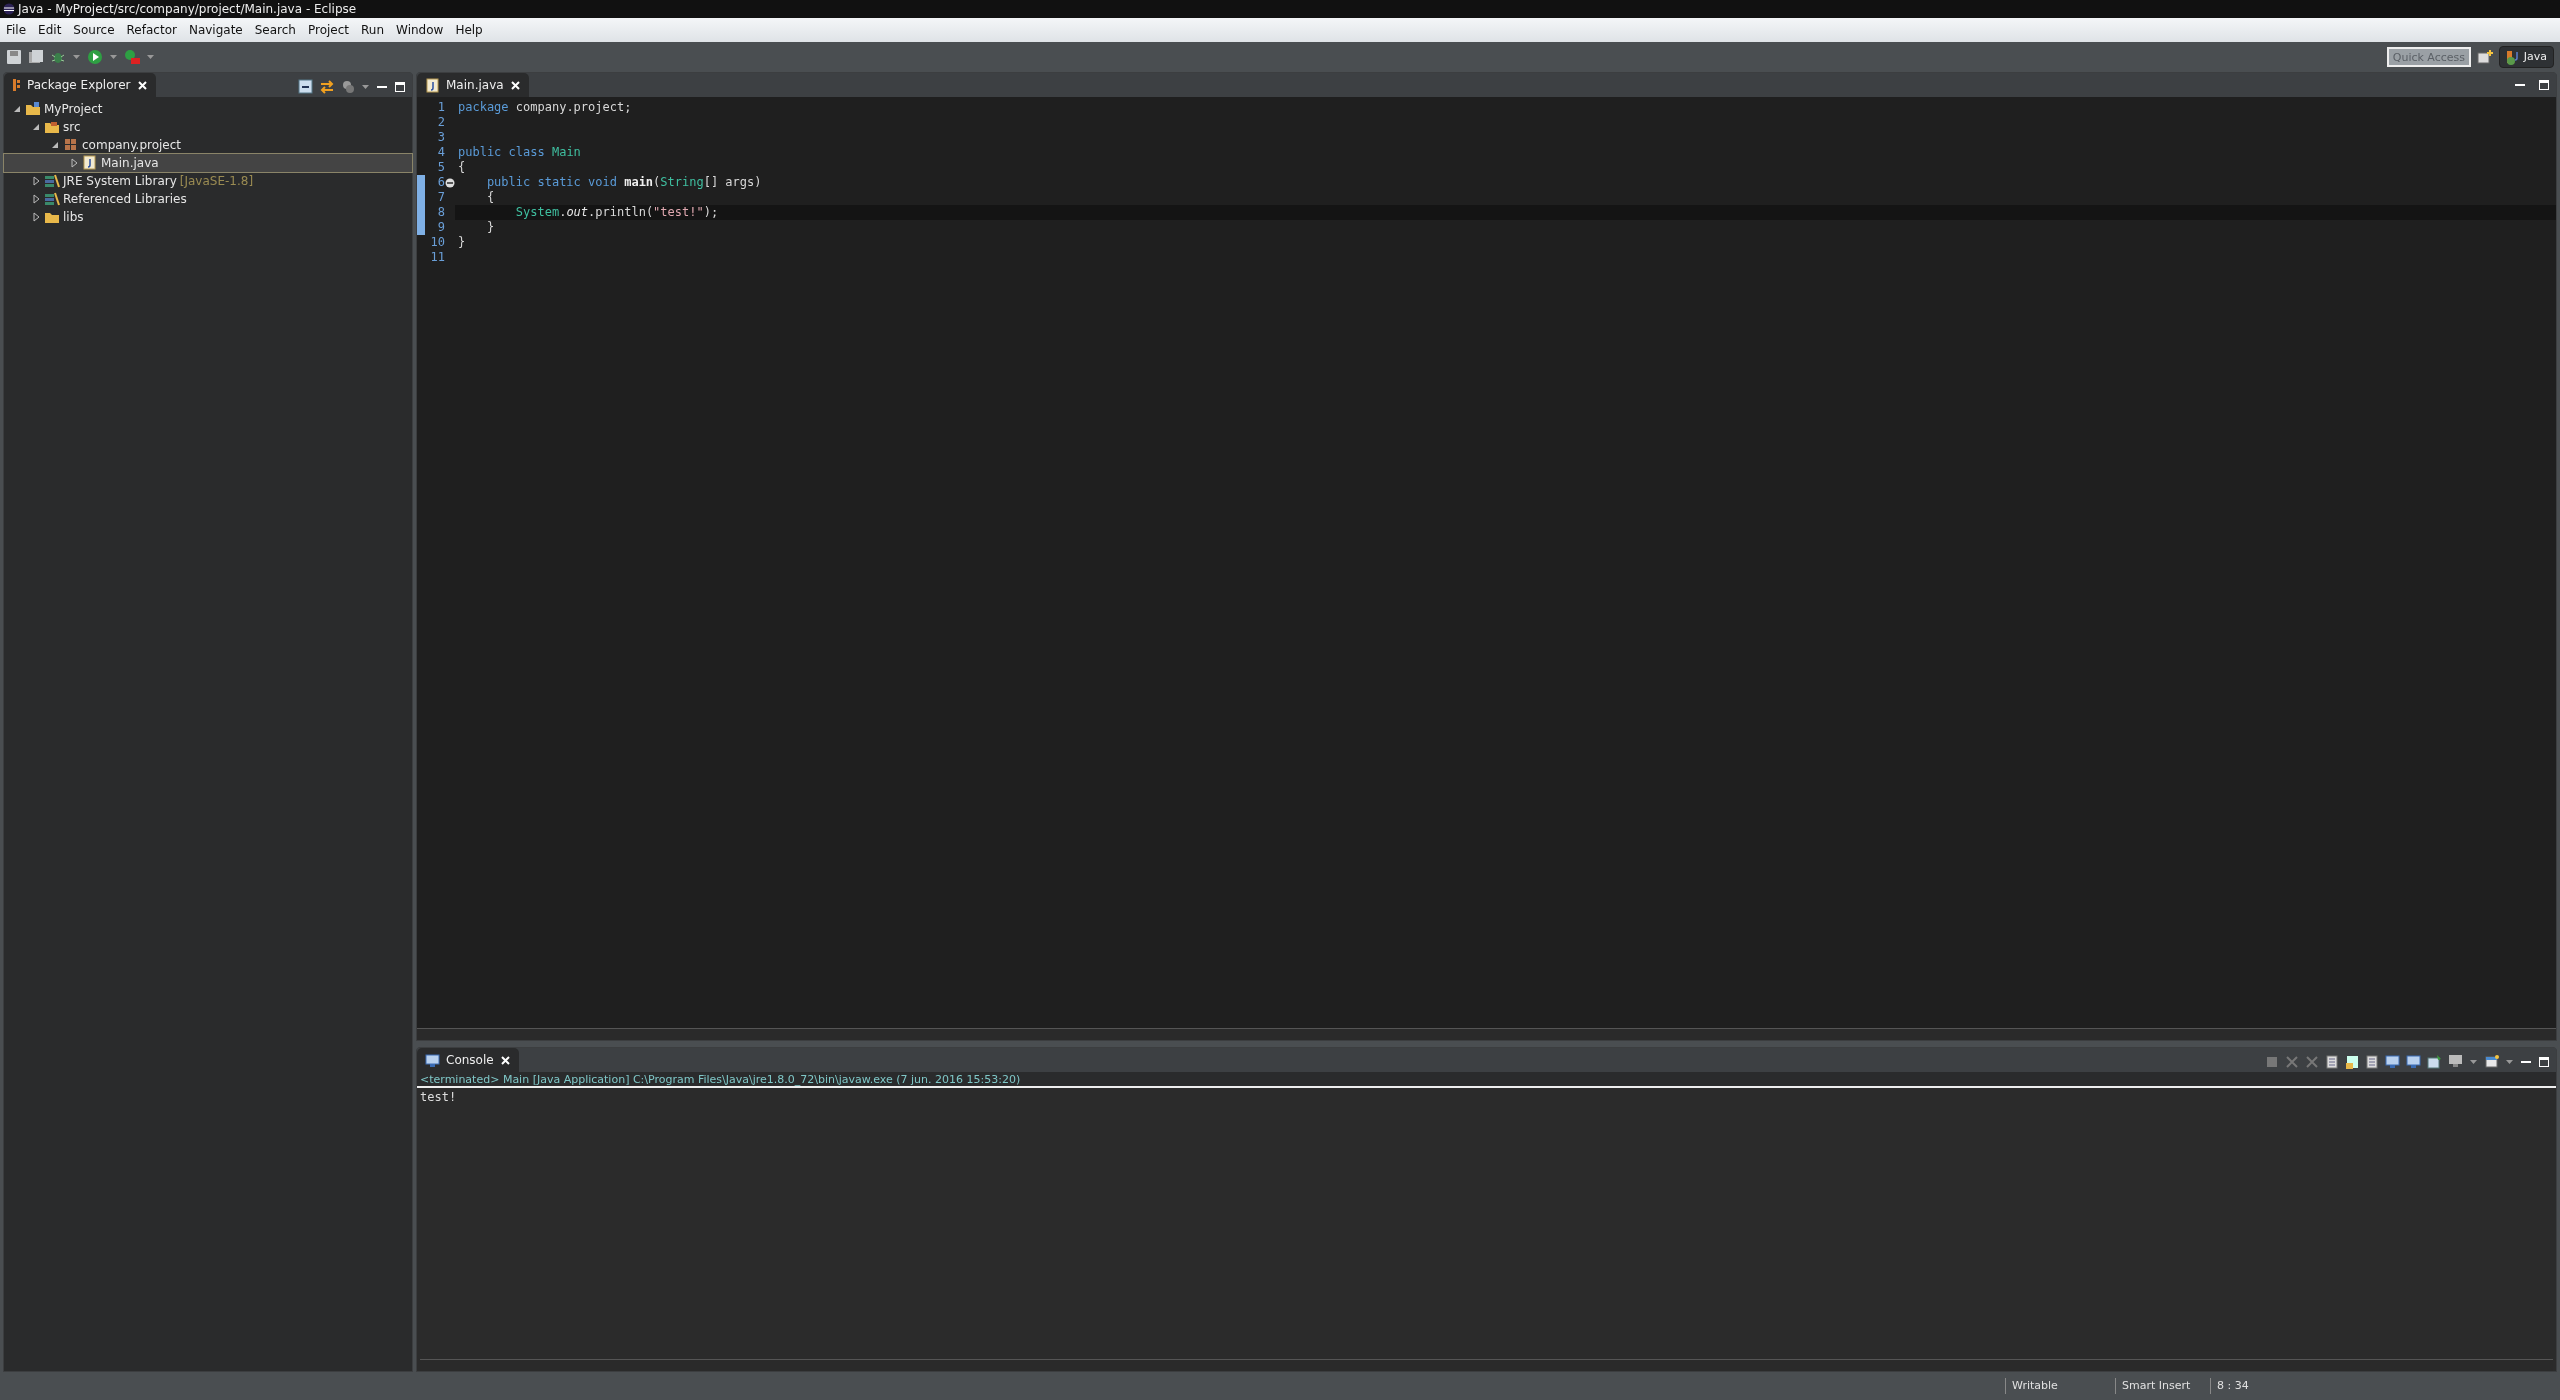 Image resolution: width=2560 pixels, height=1400 pixels. I want to click on tree-item: JRE System Library [JavaSE-1.8], so click(208, 181).